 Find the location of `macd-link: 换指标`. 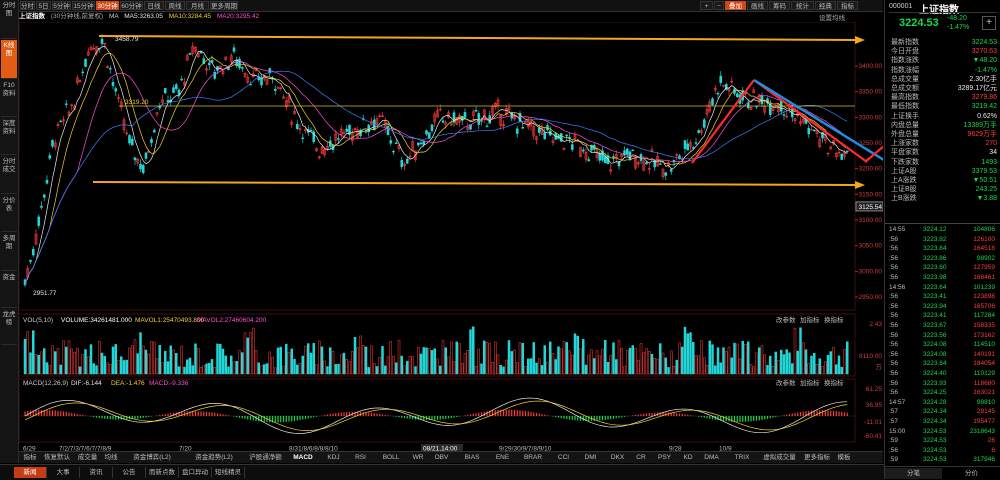

macd-link: 换指标 is located at coordinates (834, 382).